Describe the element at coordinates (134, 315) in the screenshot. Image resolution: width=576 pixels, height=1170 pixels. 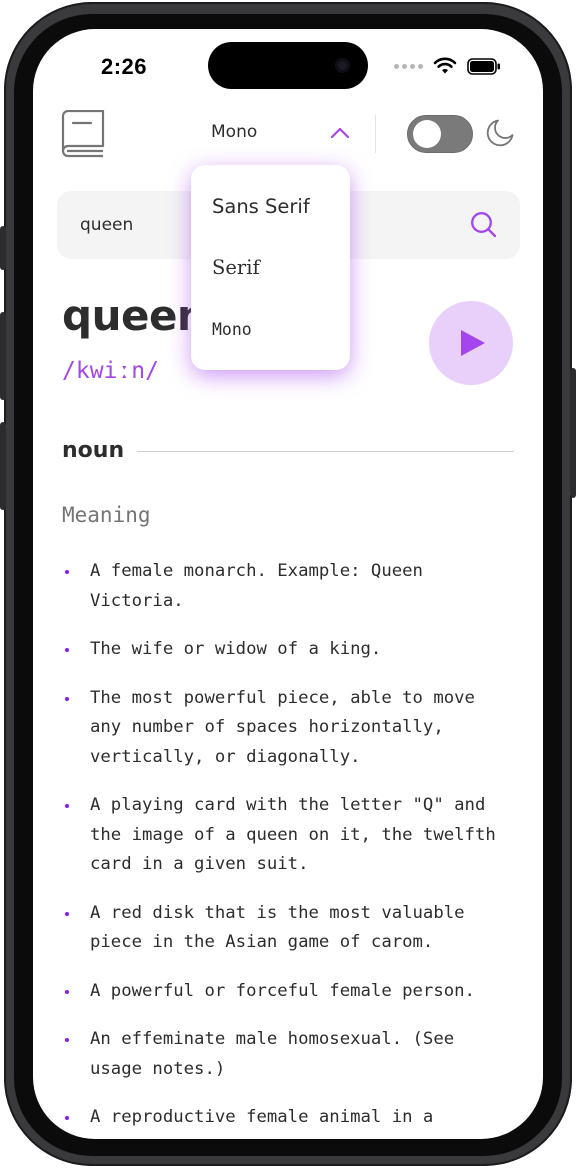
I see `word-heading: queen` at that location.